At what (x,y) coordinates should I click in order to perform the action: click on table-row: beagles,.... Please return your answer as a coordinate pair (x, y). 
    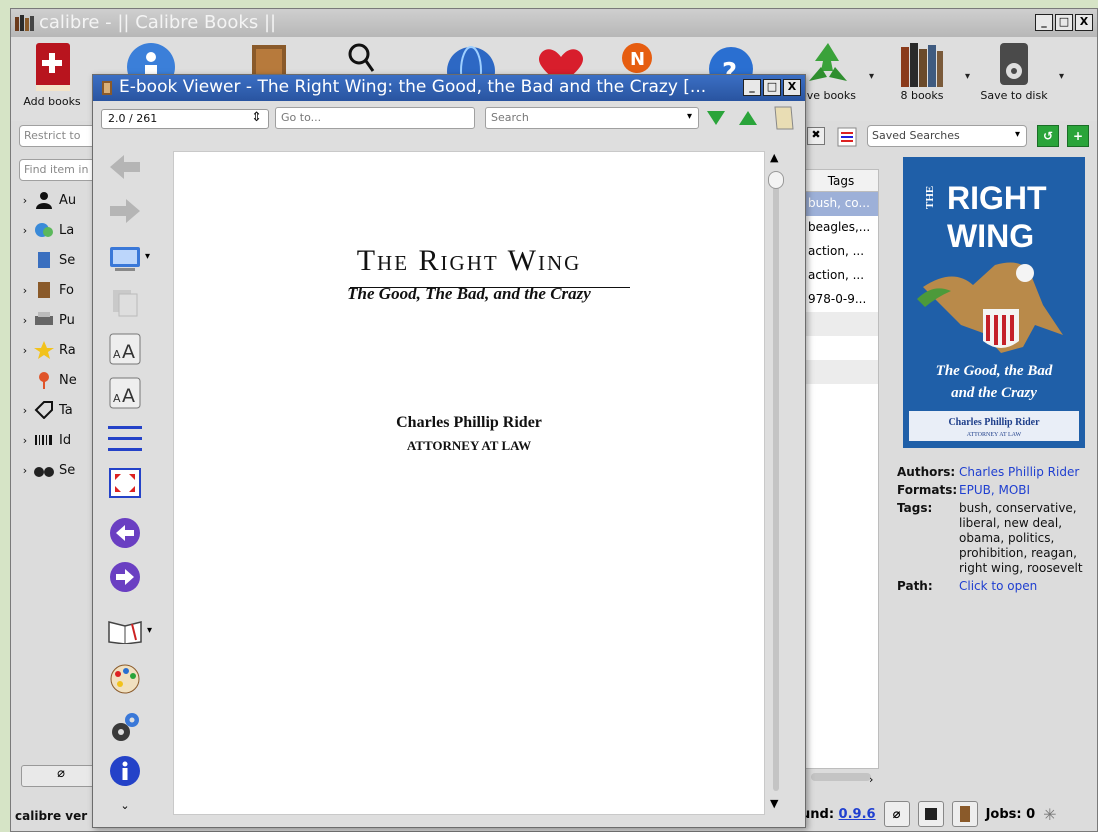
    Looking at the image, I should click on (841, 228).